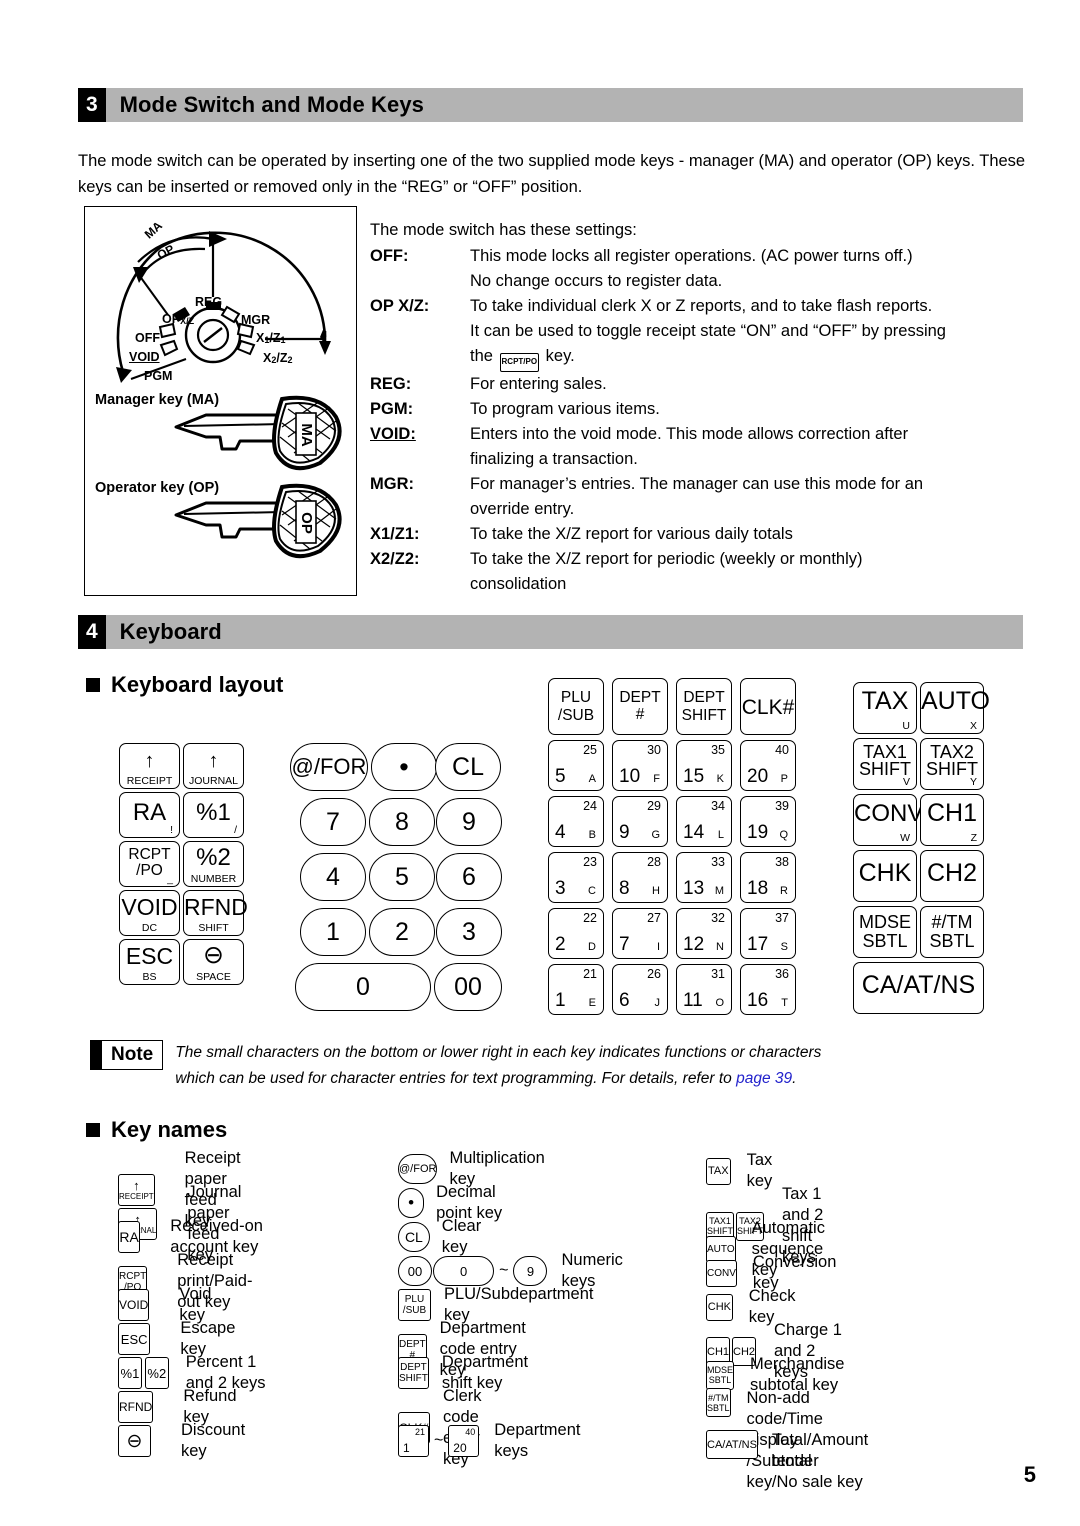  What do you see at coordinates (468, 767) in the screenshot?
I see `key-clear: CL` at bounding box center [468, 767].